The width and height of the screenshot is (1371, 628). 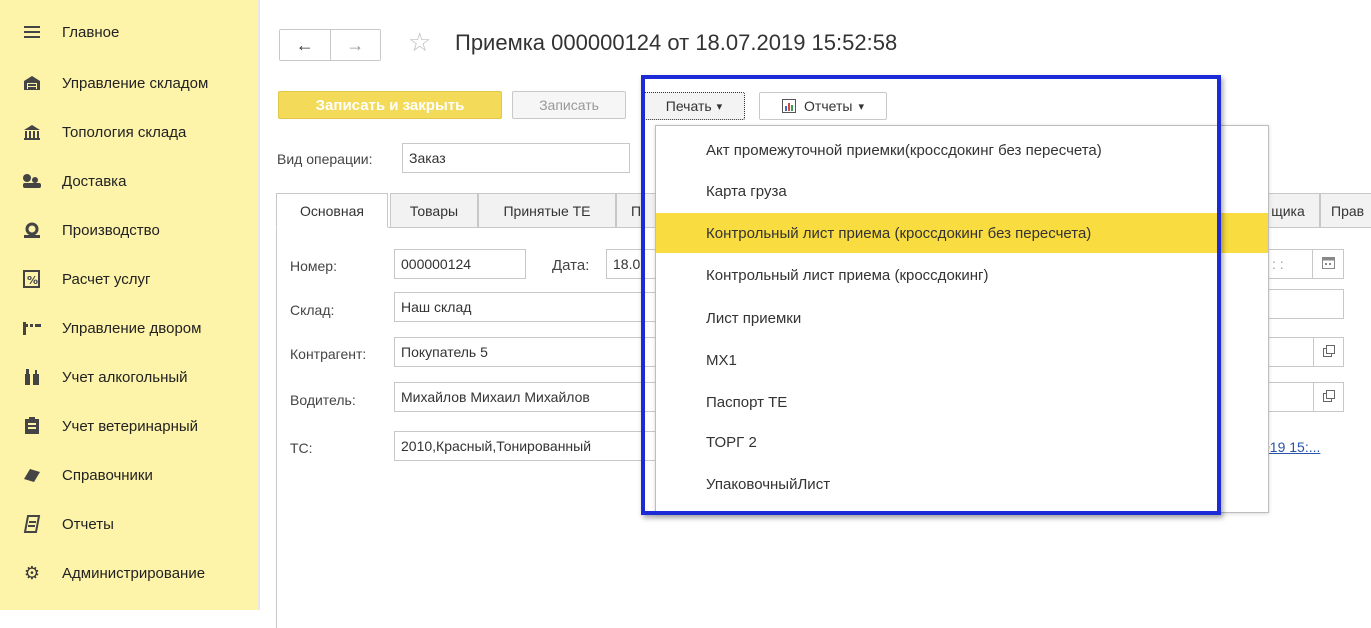 What do you see at coordinates (32, 328) in the screenshot?
I see `barrier-icon` at bounding box center [32, 328].